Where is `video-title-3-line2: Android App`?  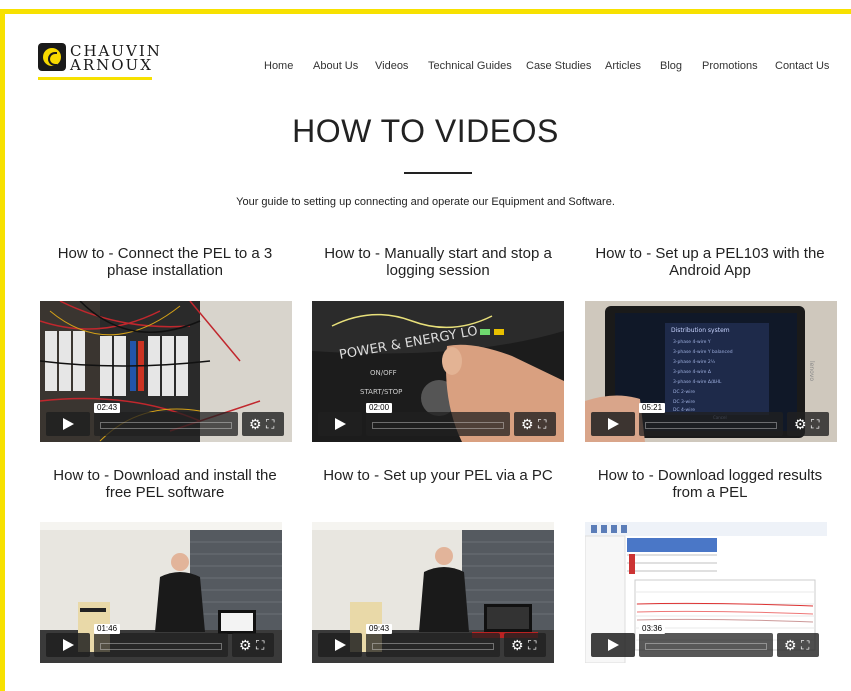
video-title-3-line2: Android App is located at coordinates (710, 270).